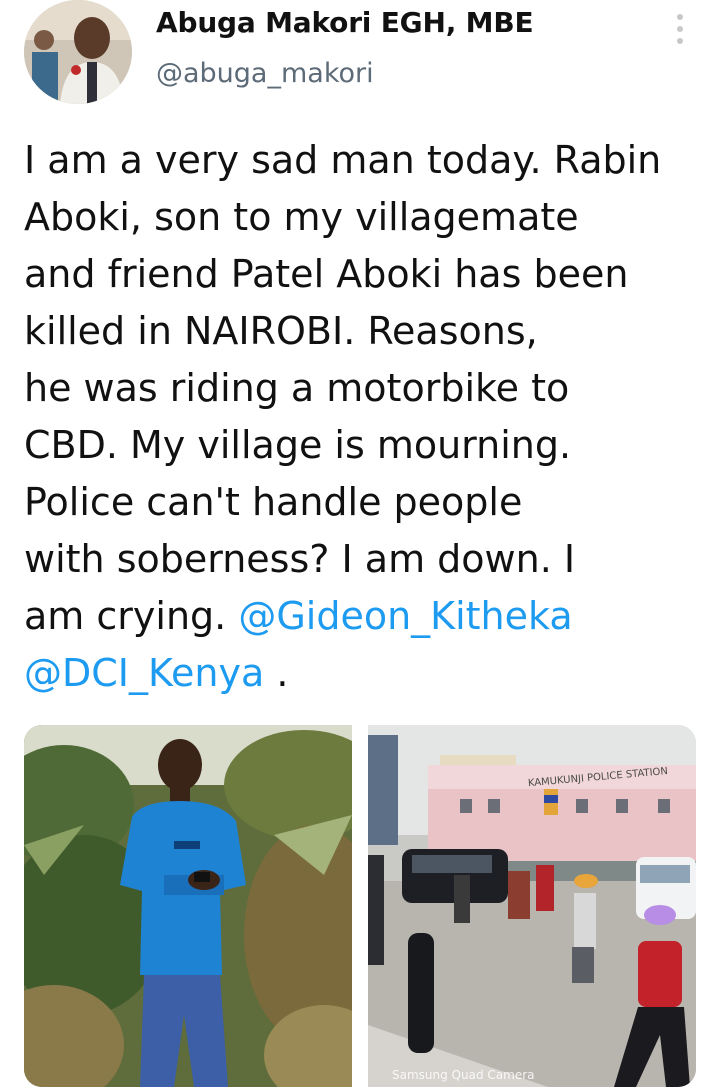 The image size is (720, 1090). I want to click on tweet-line: I am a very sad man today. Rabin, so click(343, 160).